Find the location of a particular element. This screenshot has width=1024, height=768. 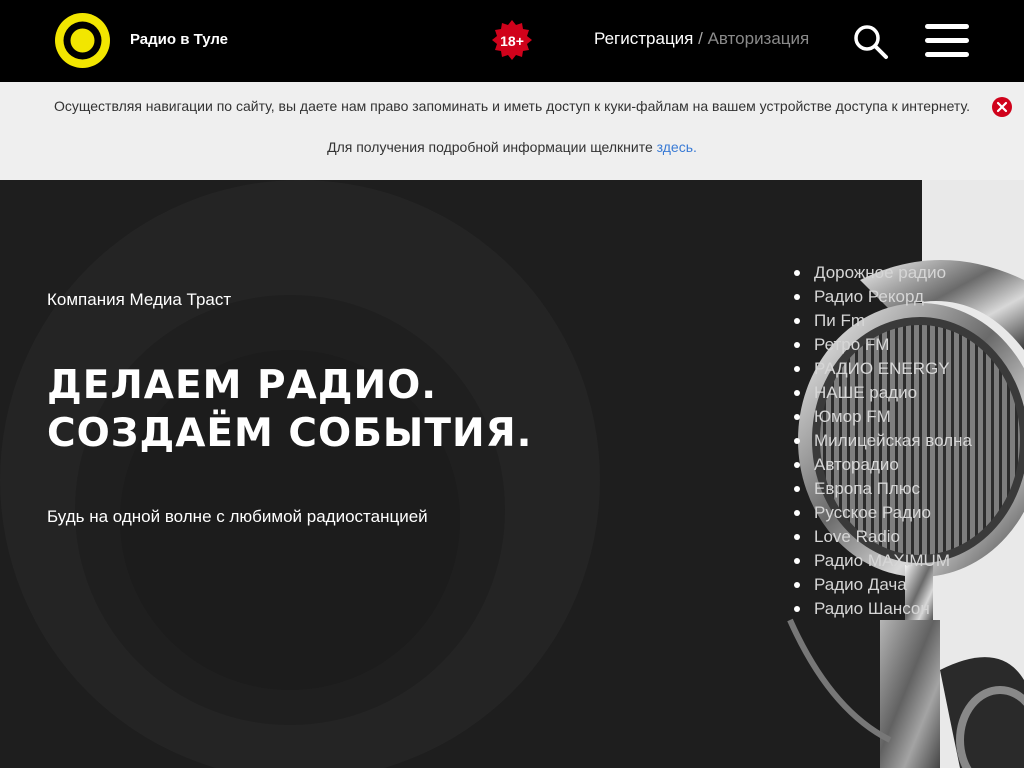

headline-line-2: СОЗДАЁМ СОБЫТИЯ. is located at coordinates (290, 433).